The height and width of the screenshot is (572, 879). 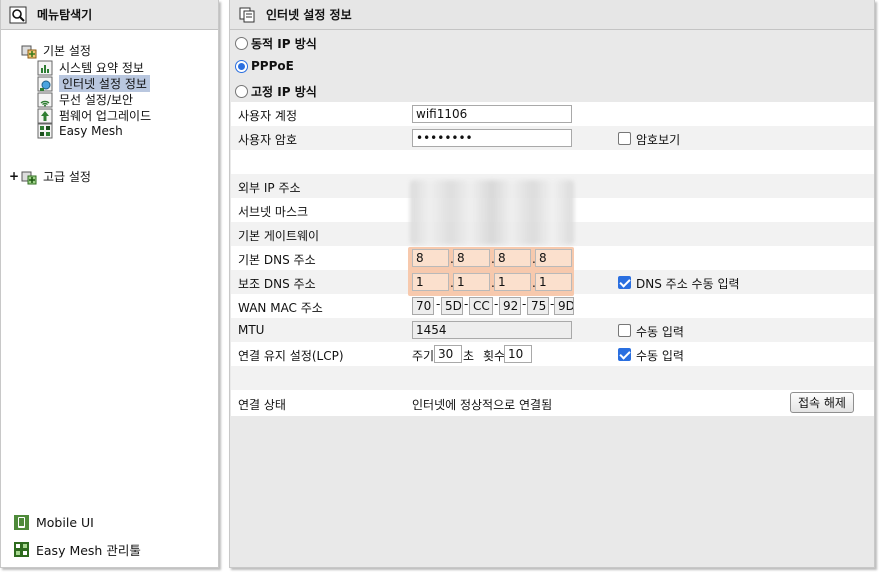 I want to click on mac-octet-2: 5D, so click(x=452, y=306).